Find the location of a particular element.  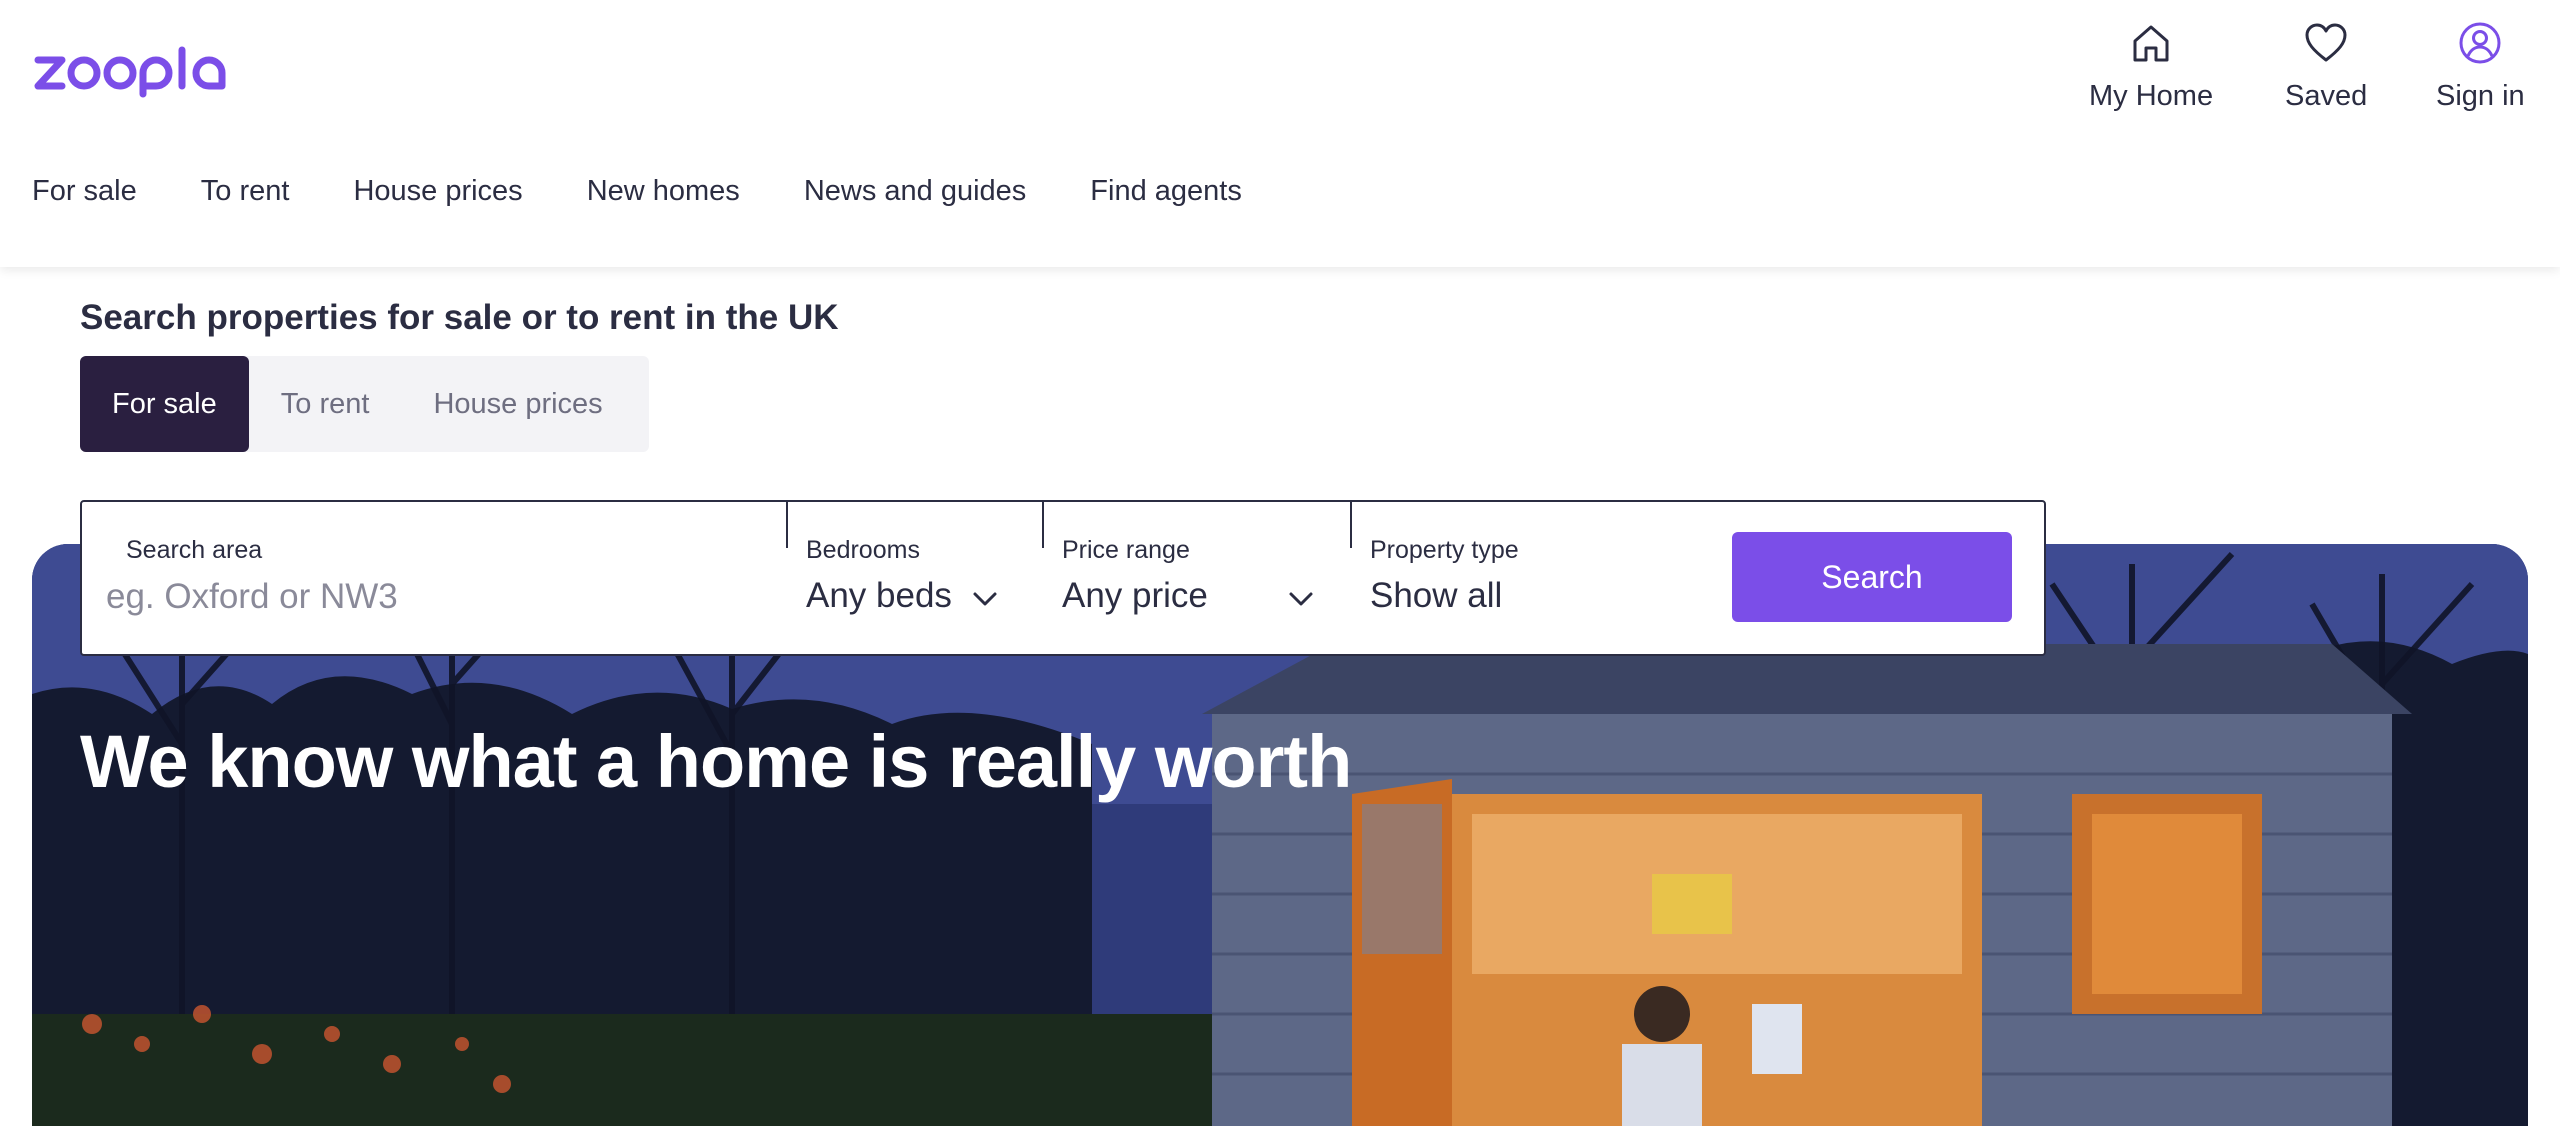

tab-to-rent: To rent is located at coordinates (325, 404).